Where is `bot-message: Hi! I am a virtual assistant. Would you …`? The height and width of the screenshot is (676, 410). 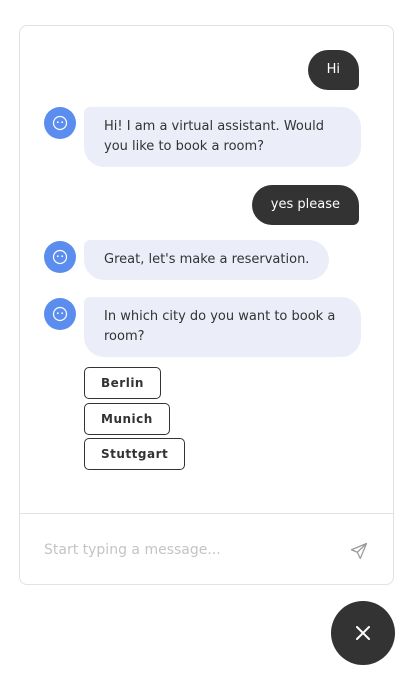
bot-message: Hi! I am a virtual assistant. Would you … is located at coordinates (222, 137).